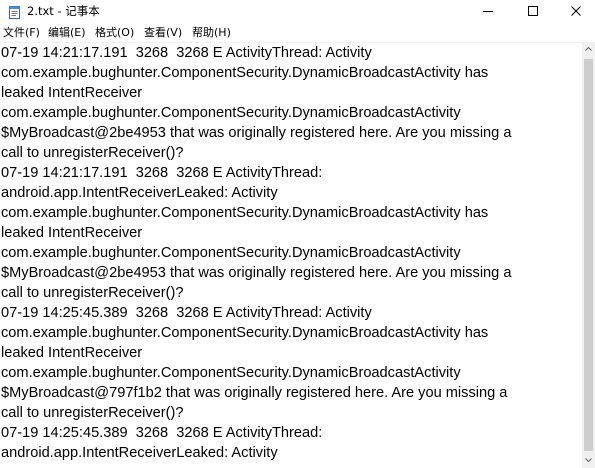 The width and height of the screenshot is (595, 468). I want to click on minimize-button, so click(487, 11).